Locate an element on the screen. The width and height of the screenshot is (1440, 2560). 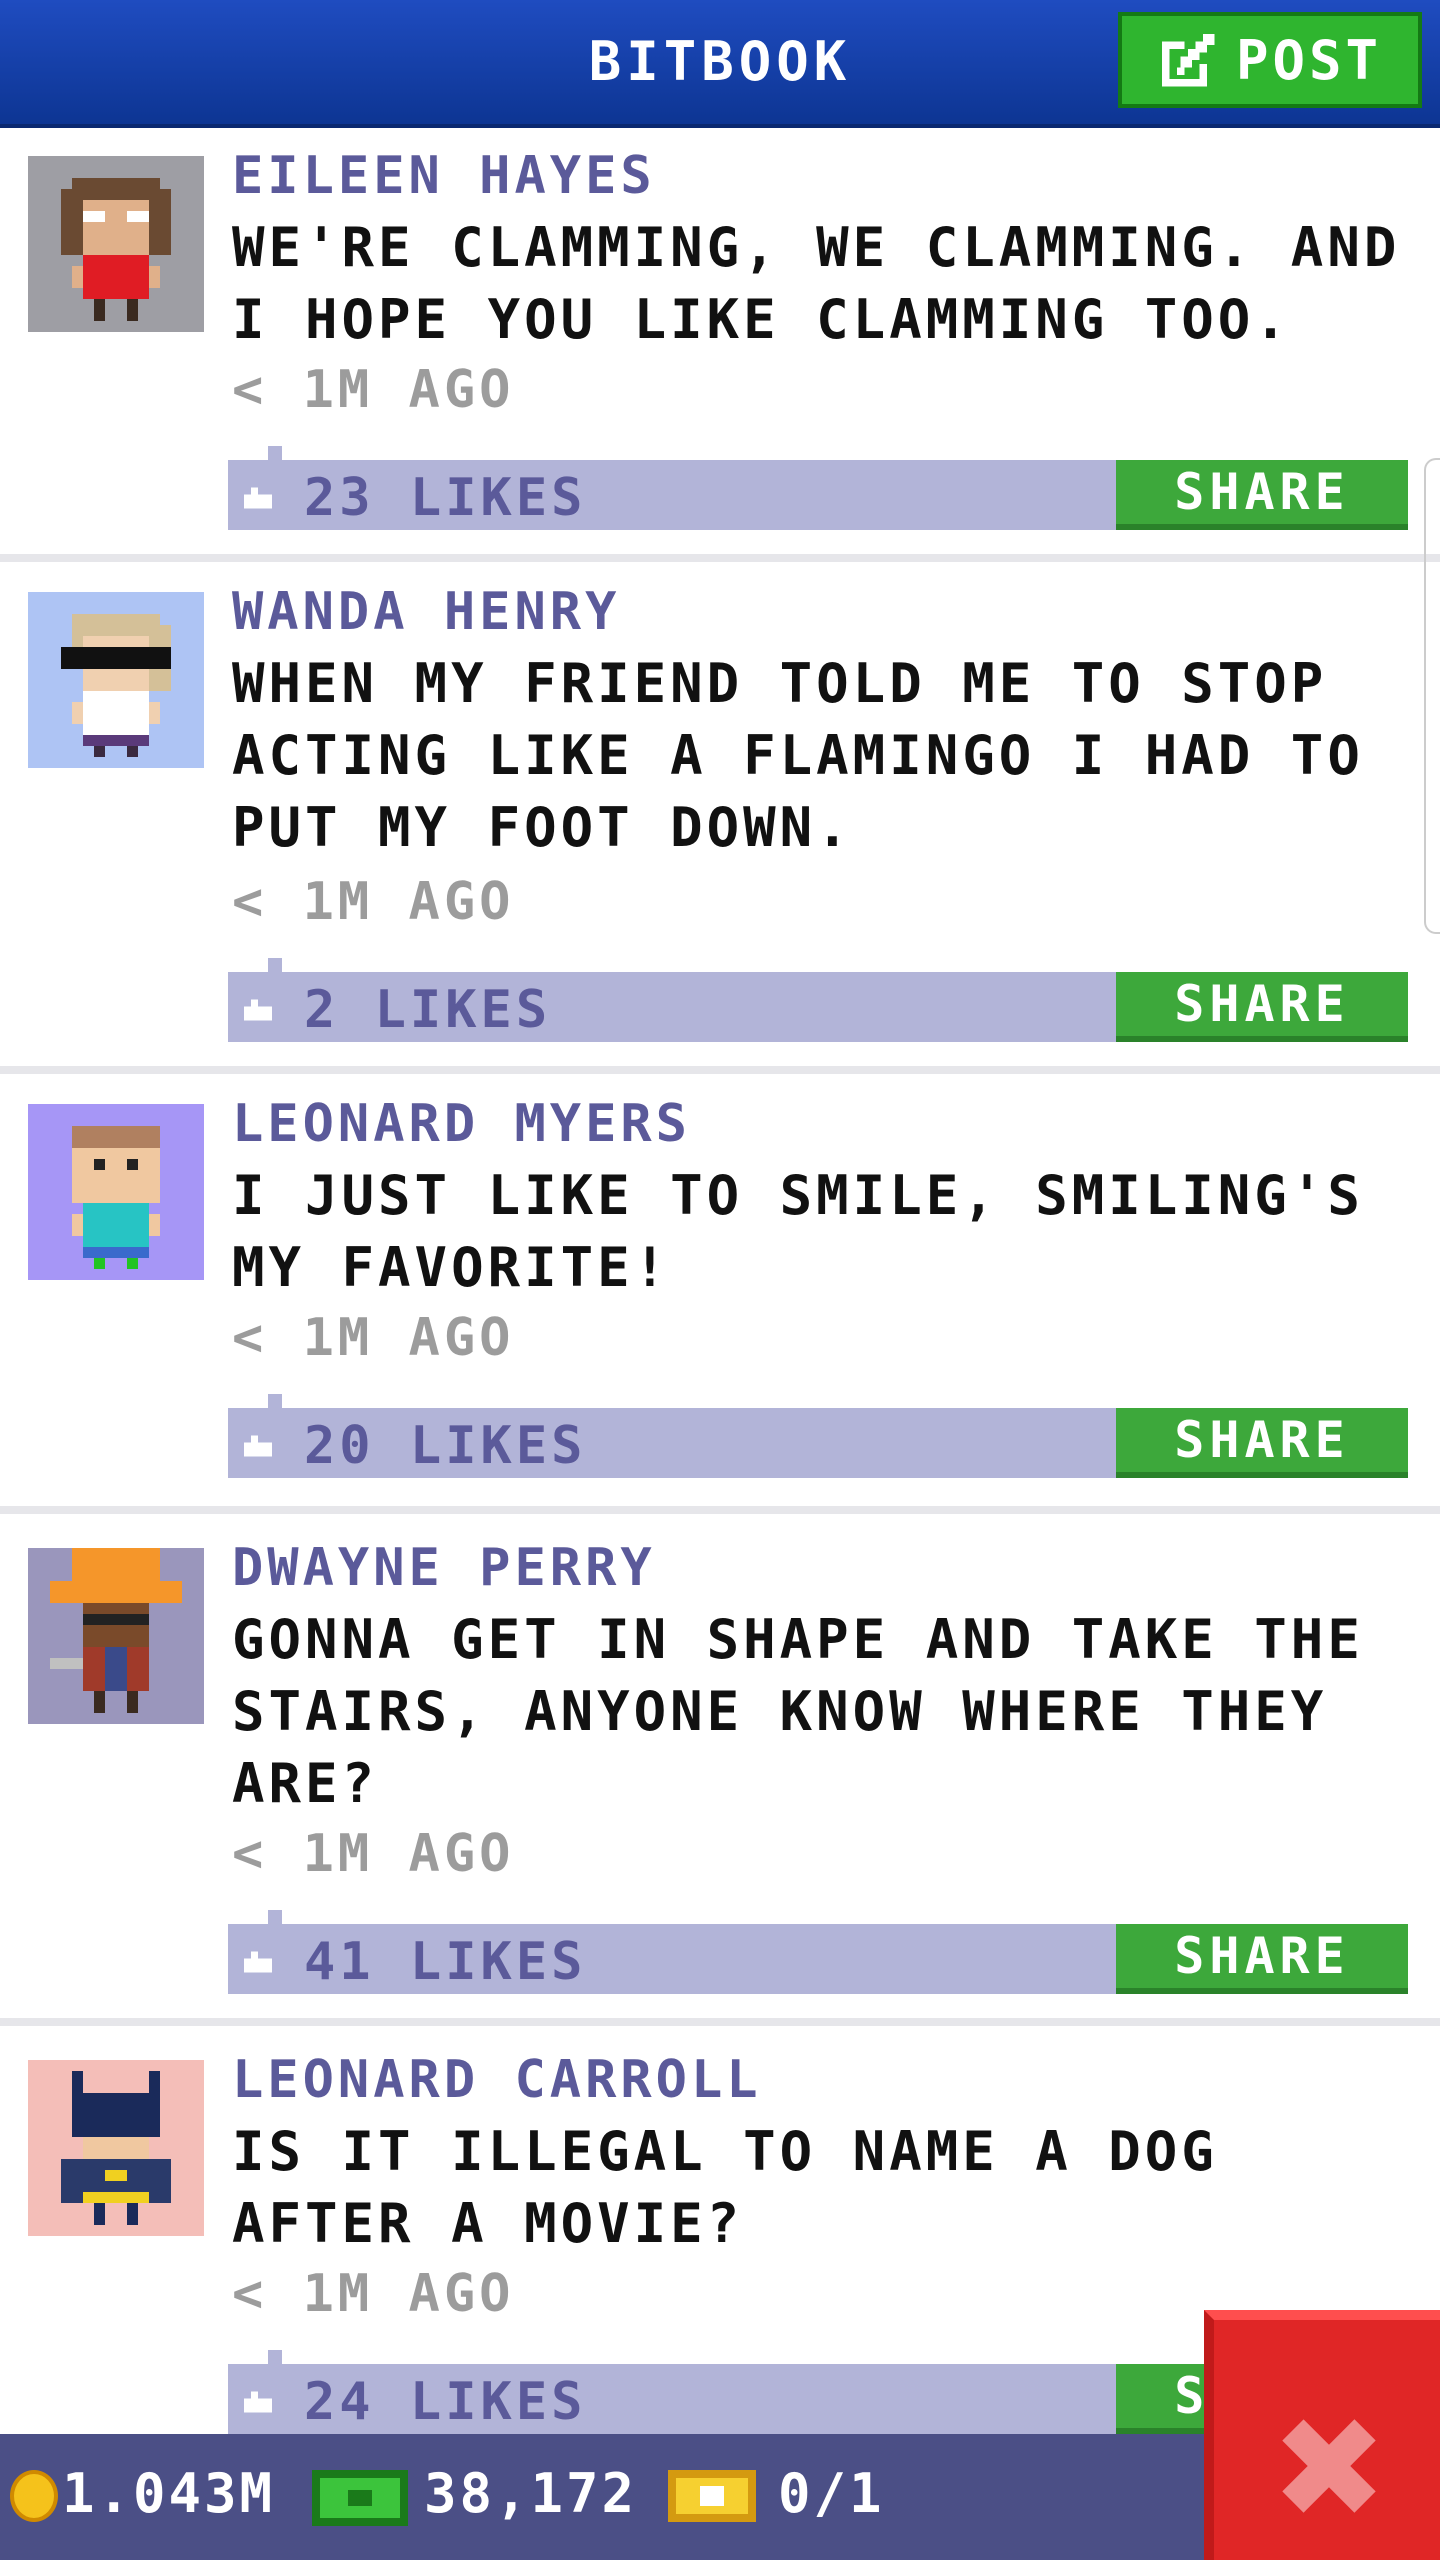
post-author: WANDA HENRY is located at coordinates (426, 612).